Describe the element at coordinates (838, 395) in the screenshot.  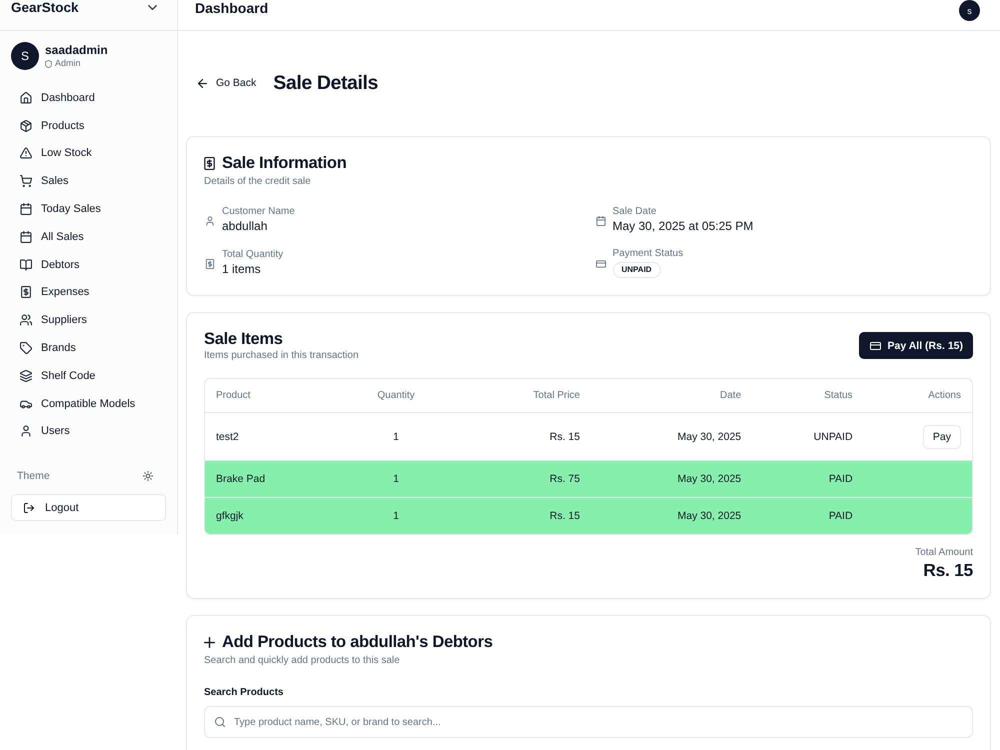
I see `column-header: Status` at that location.